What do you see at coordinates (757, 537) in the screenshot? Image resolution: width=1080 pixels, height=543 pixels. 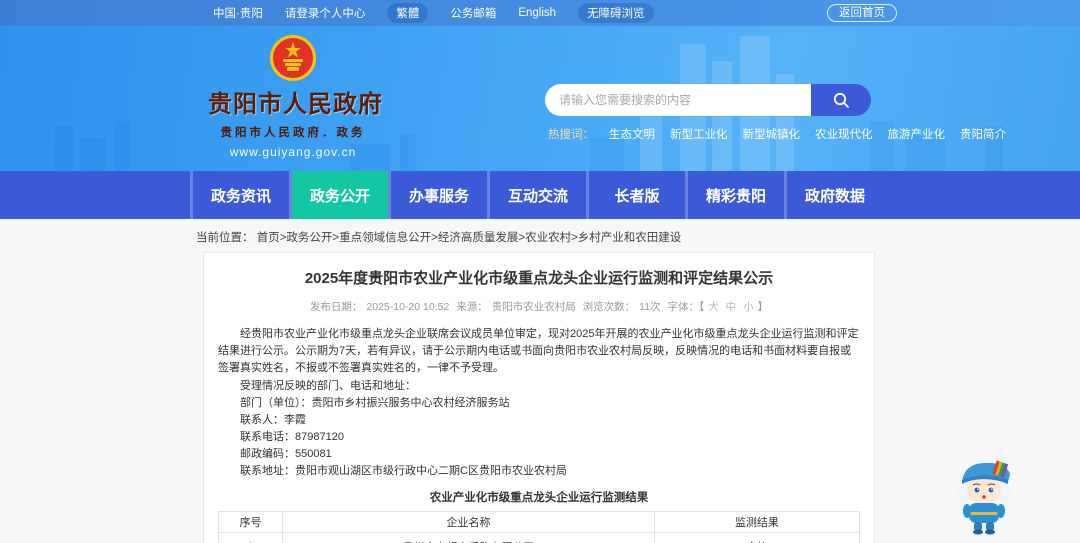 I see `row-result: 合格` at bounding box center [757, 537].